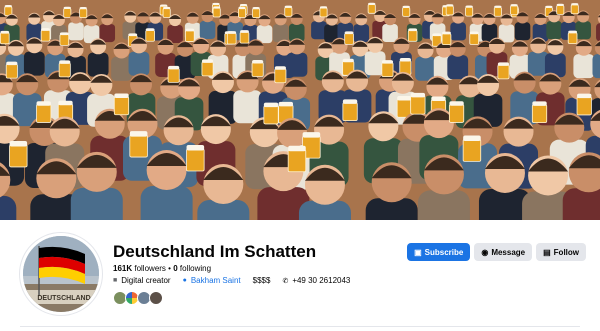 This screenshot has height=331, width=600. What do you see at coordinates (300, 326) in the screenshot?
I see `section-divider` at bounding box center [300, 326].